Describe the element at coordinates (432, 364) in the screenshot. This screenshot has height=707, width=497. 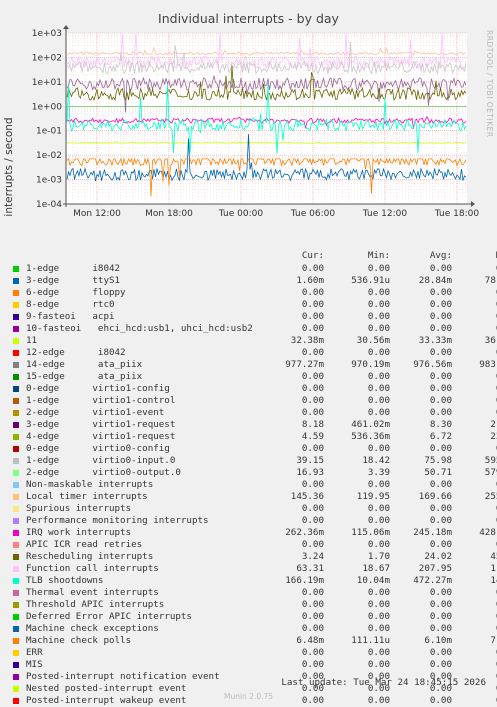
I see `legend-avg: 976.56m` at that location.